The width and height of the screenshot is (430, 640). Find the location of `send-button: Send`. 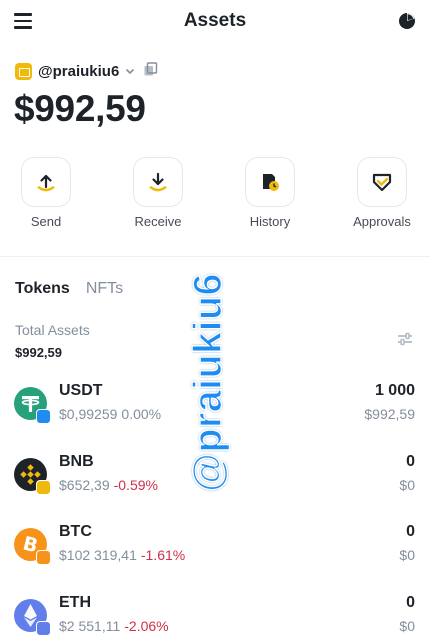

send-button: Send is located at coordinates (46, 193).